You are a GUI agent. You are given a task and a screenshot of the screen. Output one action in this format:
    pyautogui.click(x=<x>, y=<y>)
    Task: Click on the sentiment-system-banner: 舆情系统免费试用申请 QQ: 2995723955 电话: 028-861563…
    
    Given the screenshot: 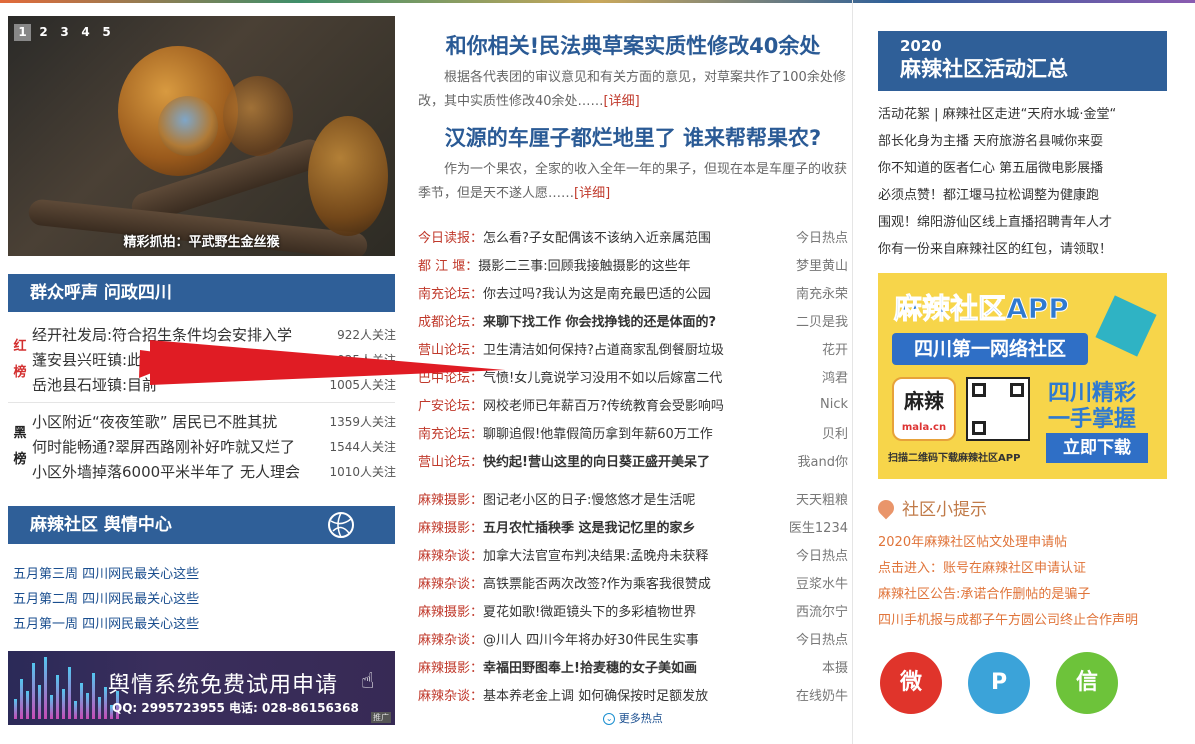 What is the action you would take?
    pyautogui.click(x=201, y=688)
    